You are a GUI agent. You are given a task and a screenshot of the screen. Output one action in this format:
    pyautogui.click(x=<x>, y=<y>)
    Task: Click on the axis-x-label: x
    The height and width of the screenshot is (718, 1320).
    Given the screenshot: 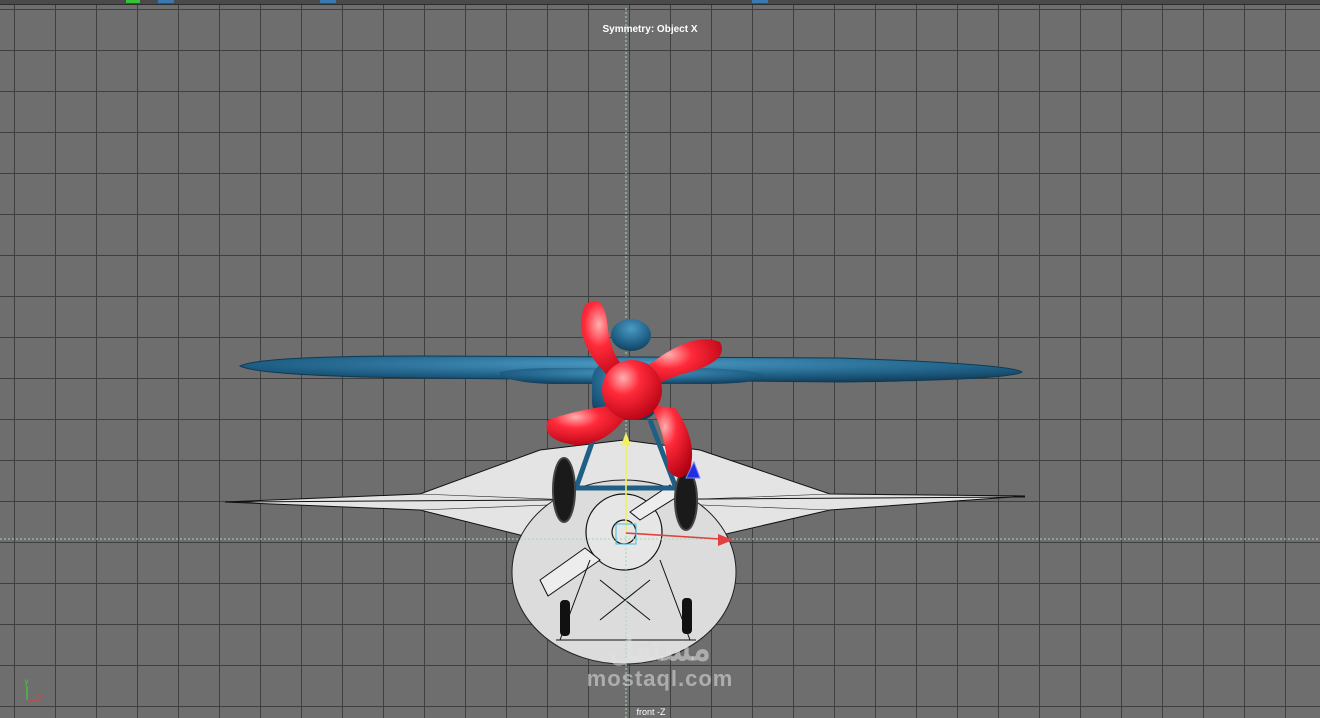 What is the action you would take?
    pyautogui.click(x=40, y=696)
    